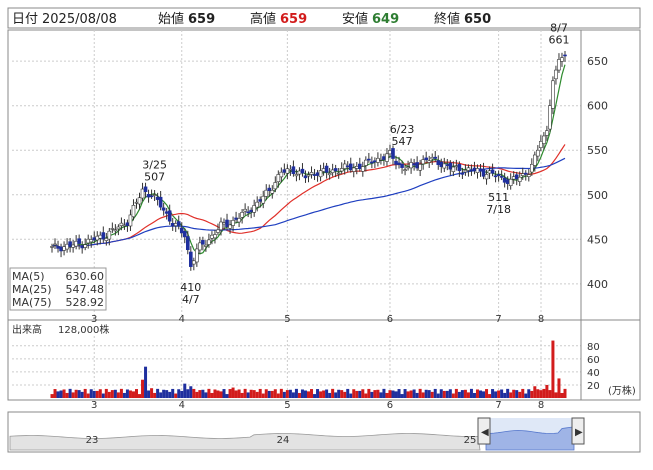 The image size is (653, 470). What do you see at coordinates (498, 319) in the screenshot?
I see `price-x-tick-label: 7` at bounding box center [498, 319].